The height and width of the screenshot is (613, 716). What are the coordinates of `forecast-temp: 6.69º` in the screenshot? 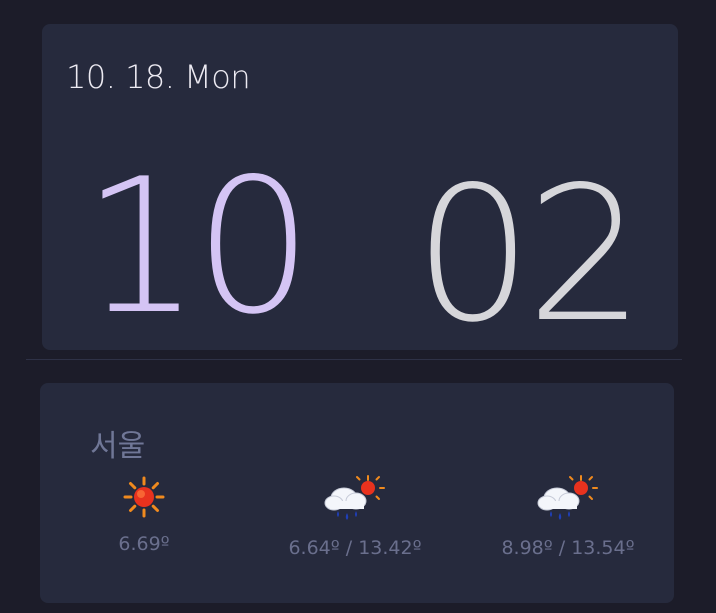 It's located at (144, 544).